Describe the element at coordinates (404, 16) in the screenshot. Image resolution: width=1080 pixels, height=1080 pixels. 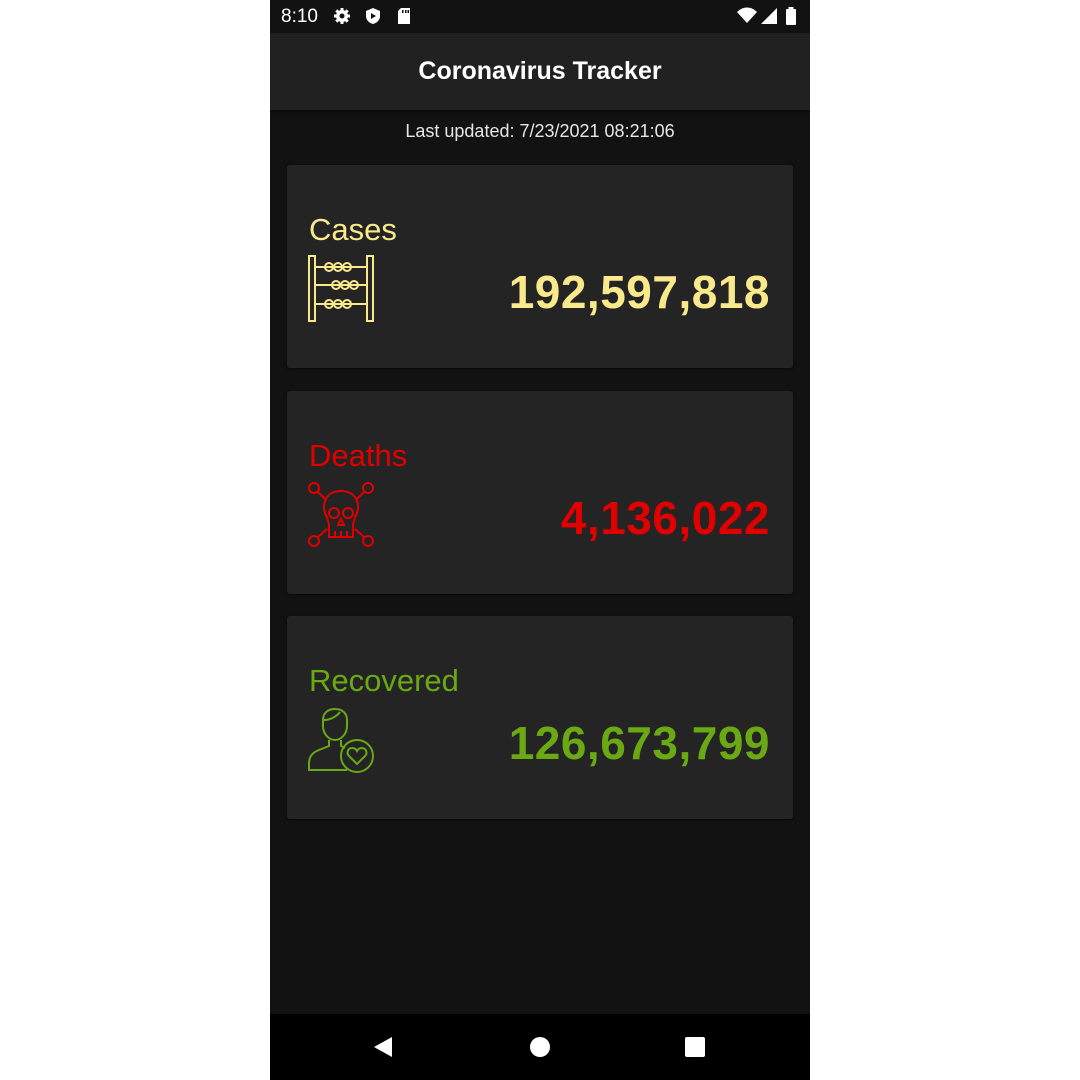
I see `sd-card-icon` at that location.